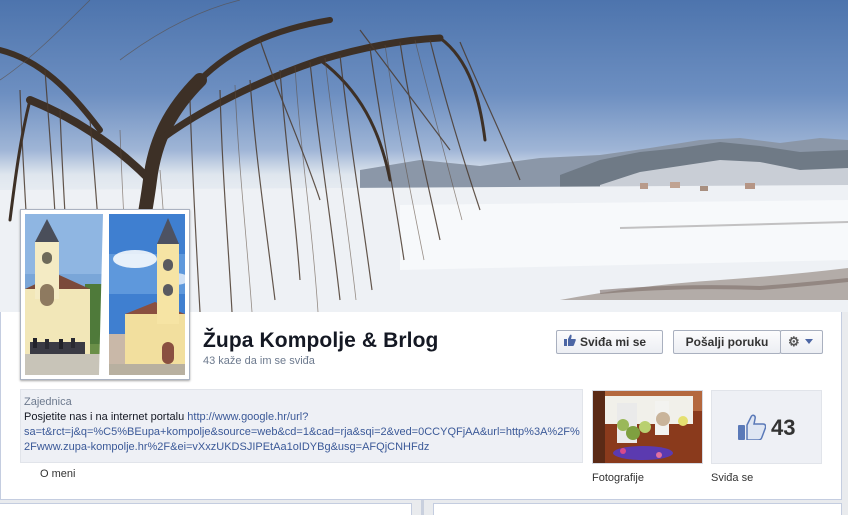 Image resolution: width=848 pixels, height=515 pixels. What do you see at coordinates (206, 509) in the screenshot?
I see `timeline-left-column` at bounding box center [206, 509].